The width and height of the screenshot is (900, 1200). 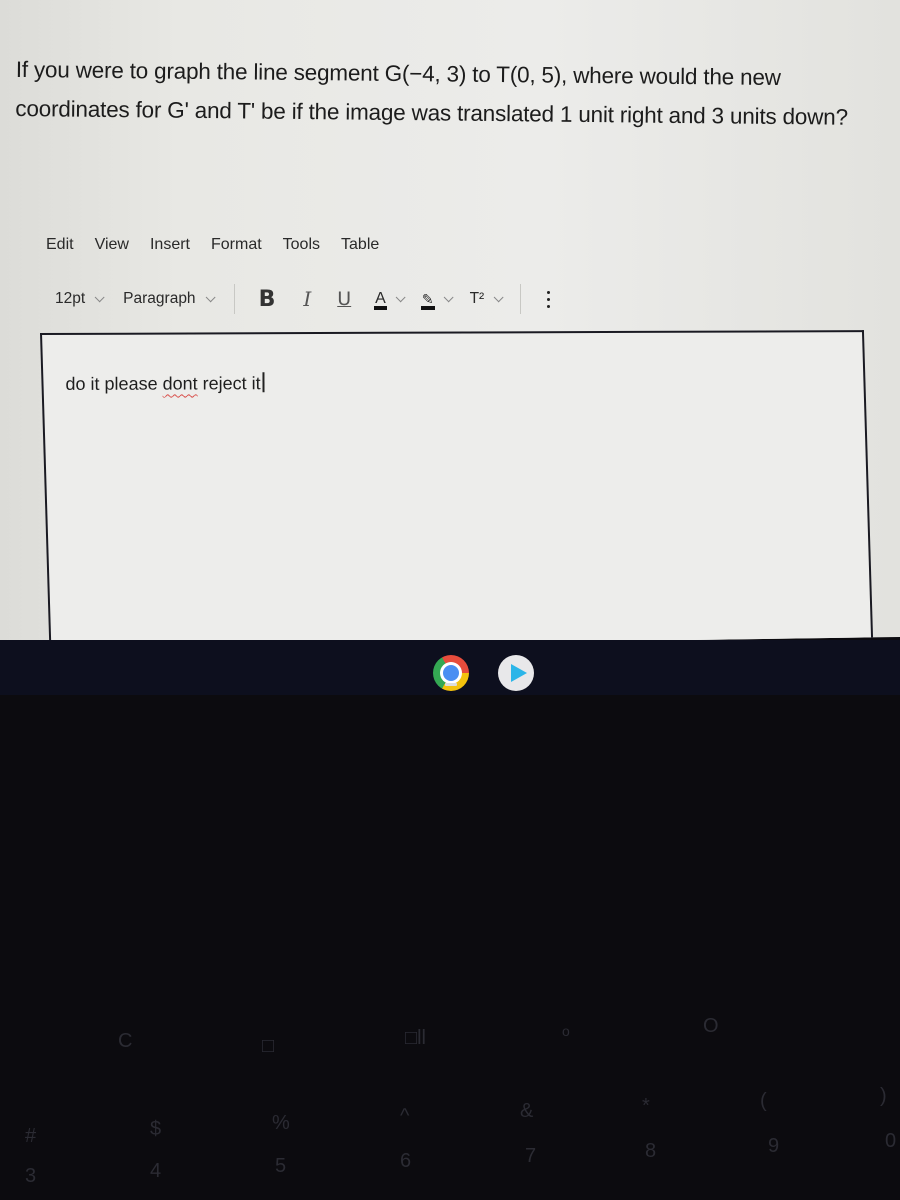 I want to click on font-size-value: 12pt, so click(x=70, y=298).